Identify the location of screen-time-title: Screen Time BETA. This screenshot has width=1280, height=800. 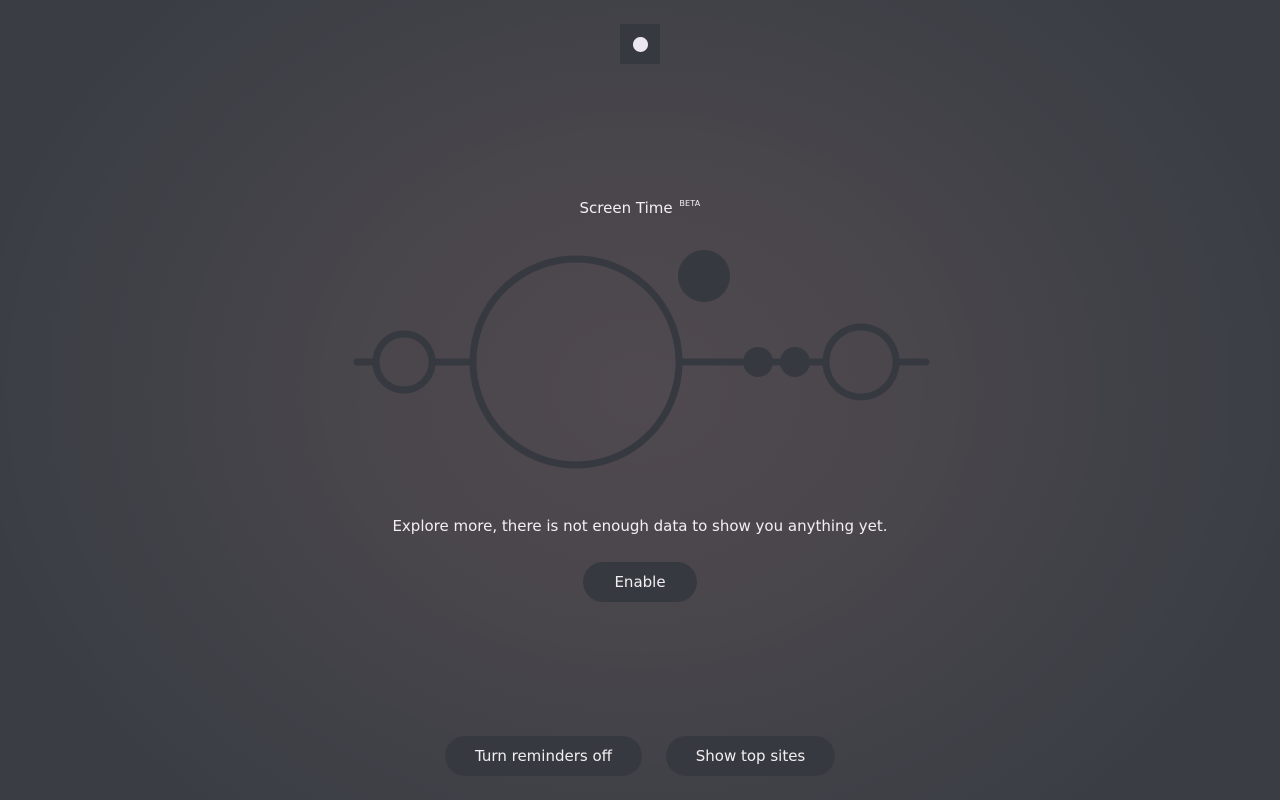
(640, 208).